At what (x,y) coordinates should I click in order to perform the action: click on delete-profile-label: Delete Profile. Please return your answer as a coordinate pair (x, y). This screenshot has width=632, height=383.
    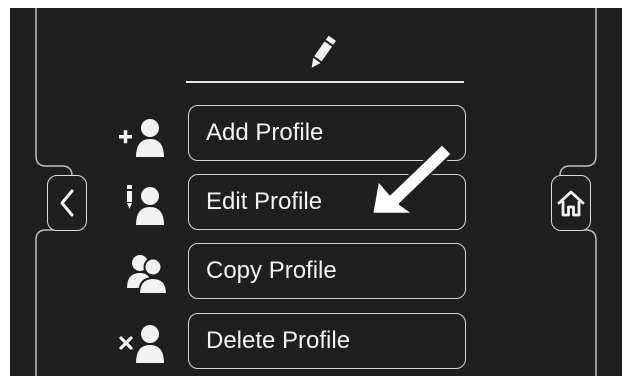
    Looking at the image, I should click on (278, 340).